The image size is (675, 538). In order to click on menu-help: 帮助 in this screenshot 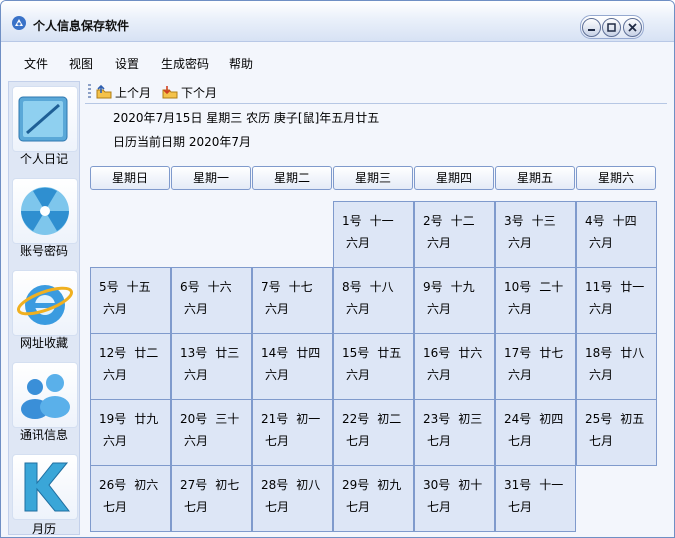, I will do `click(241, 63)`.